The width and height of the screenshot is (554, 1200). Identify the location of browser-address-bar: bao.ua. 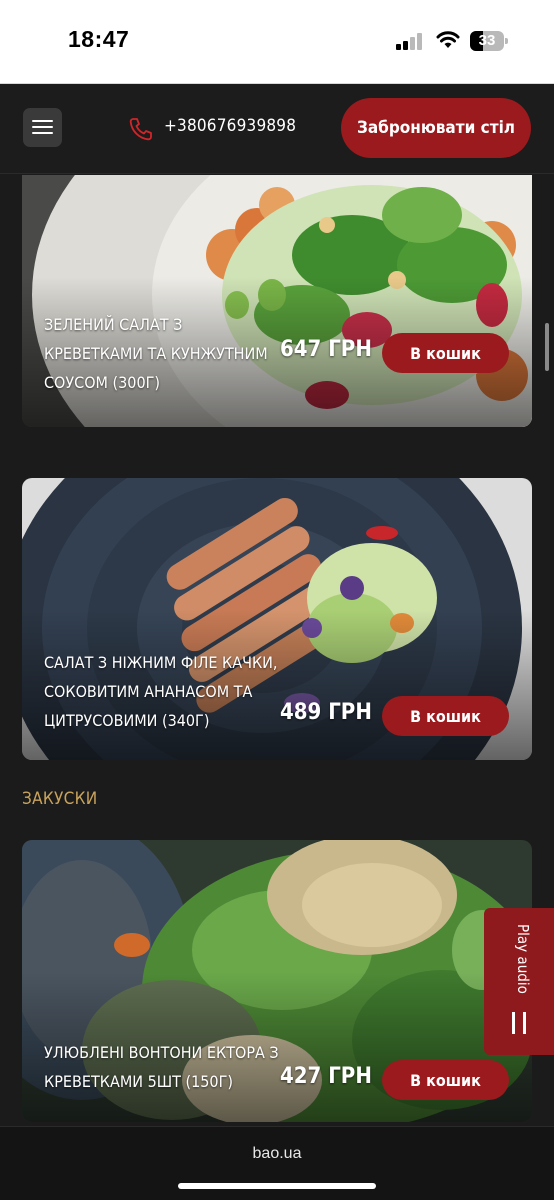
(277, 1163).